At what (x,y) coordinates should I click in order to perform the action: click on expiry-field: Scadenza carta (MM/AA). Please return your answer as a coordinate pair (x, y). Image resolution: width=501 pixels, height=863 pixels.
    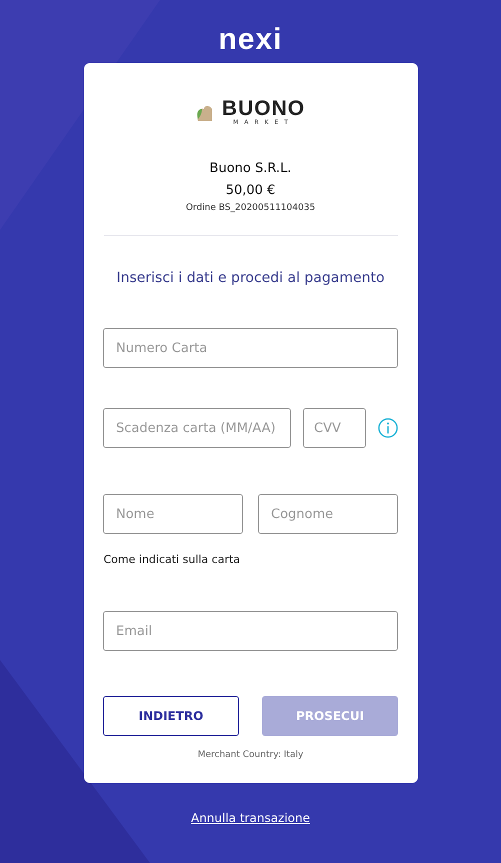
    Looking at the image, I should click on (197, 428).